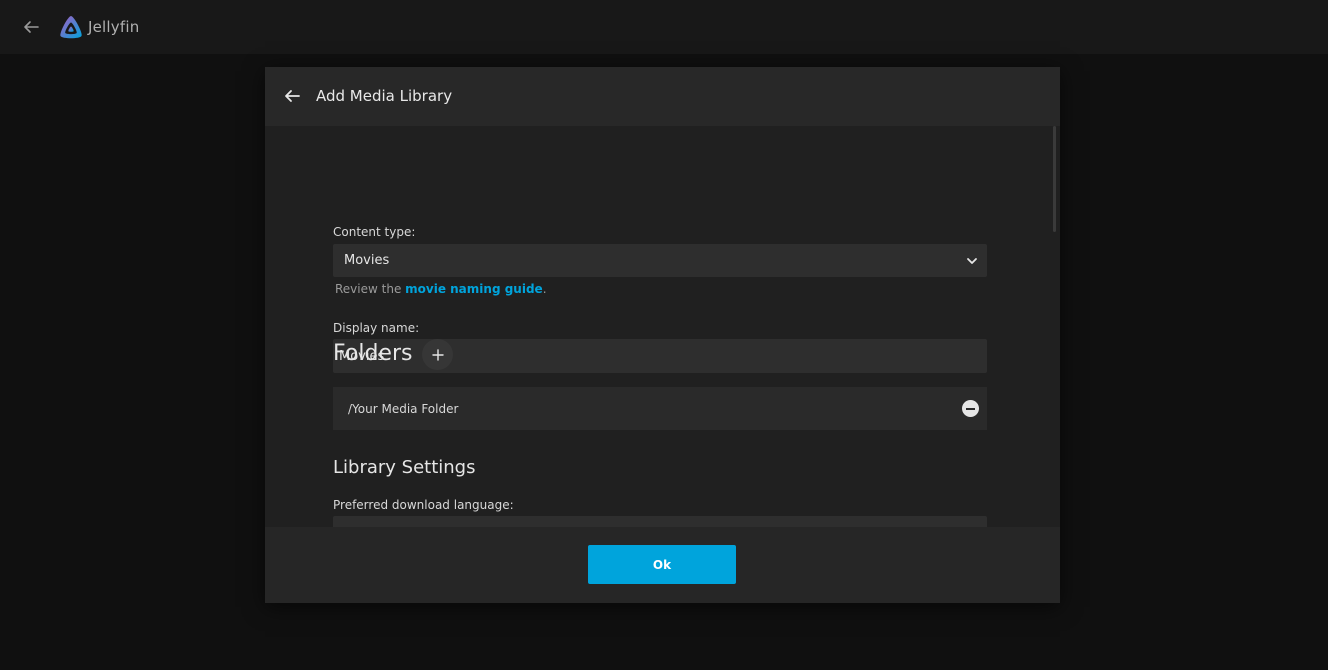  I want to click on folder-item: /Your Media Folder, so click(660, 408).